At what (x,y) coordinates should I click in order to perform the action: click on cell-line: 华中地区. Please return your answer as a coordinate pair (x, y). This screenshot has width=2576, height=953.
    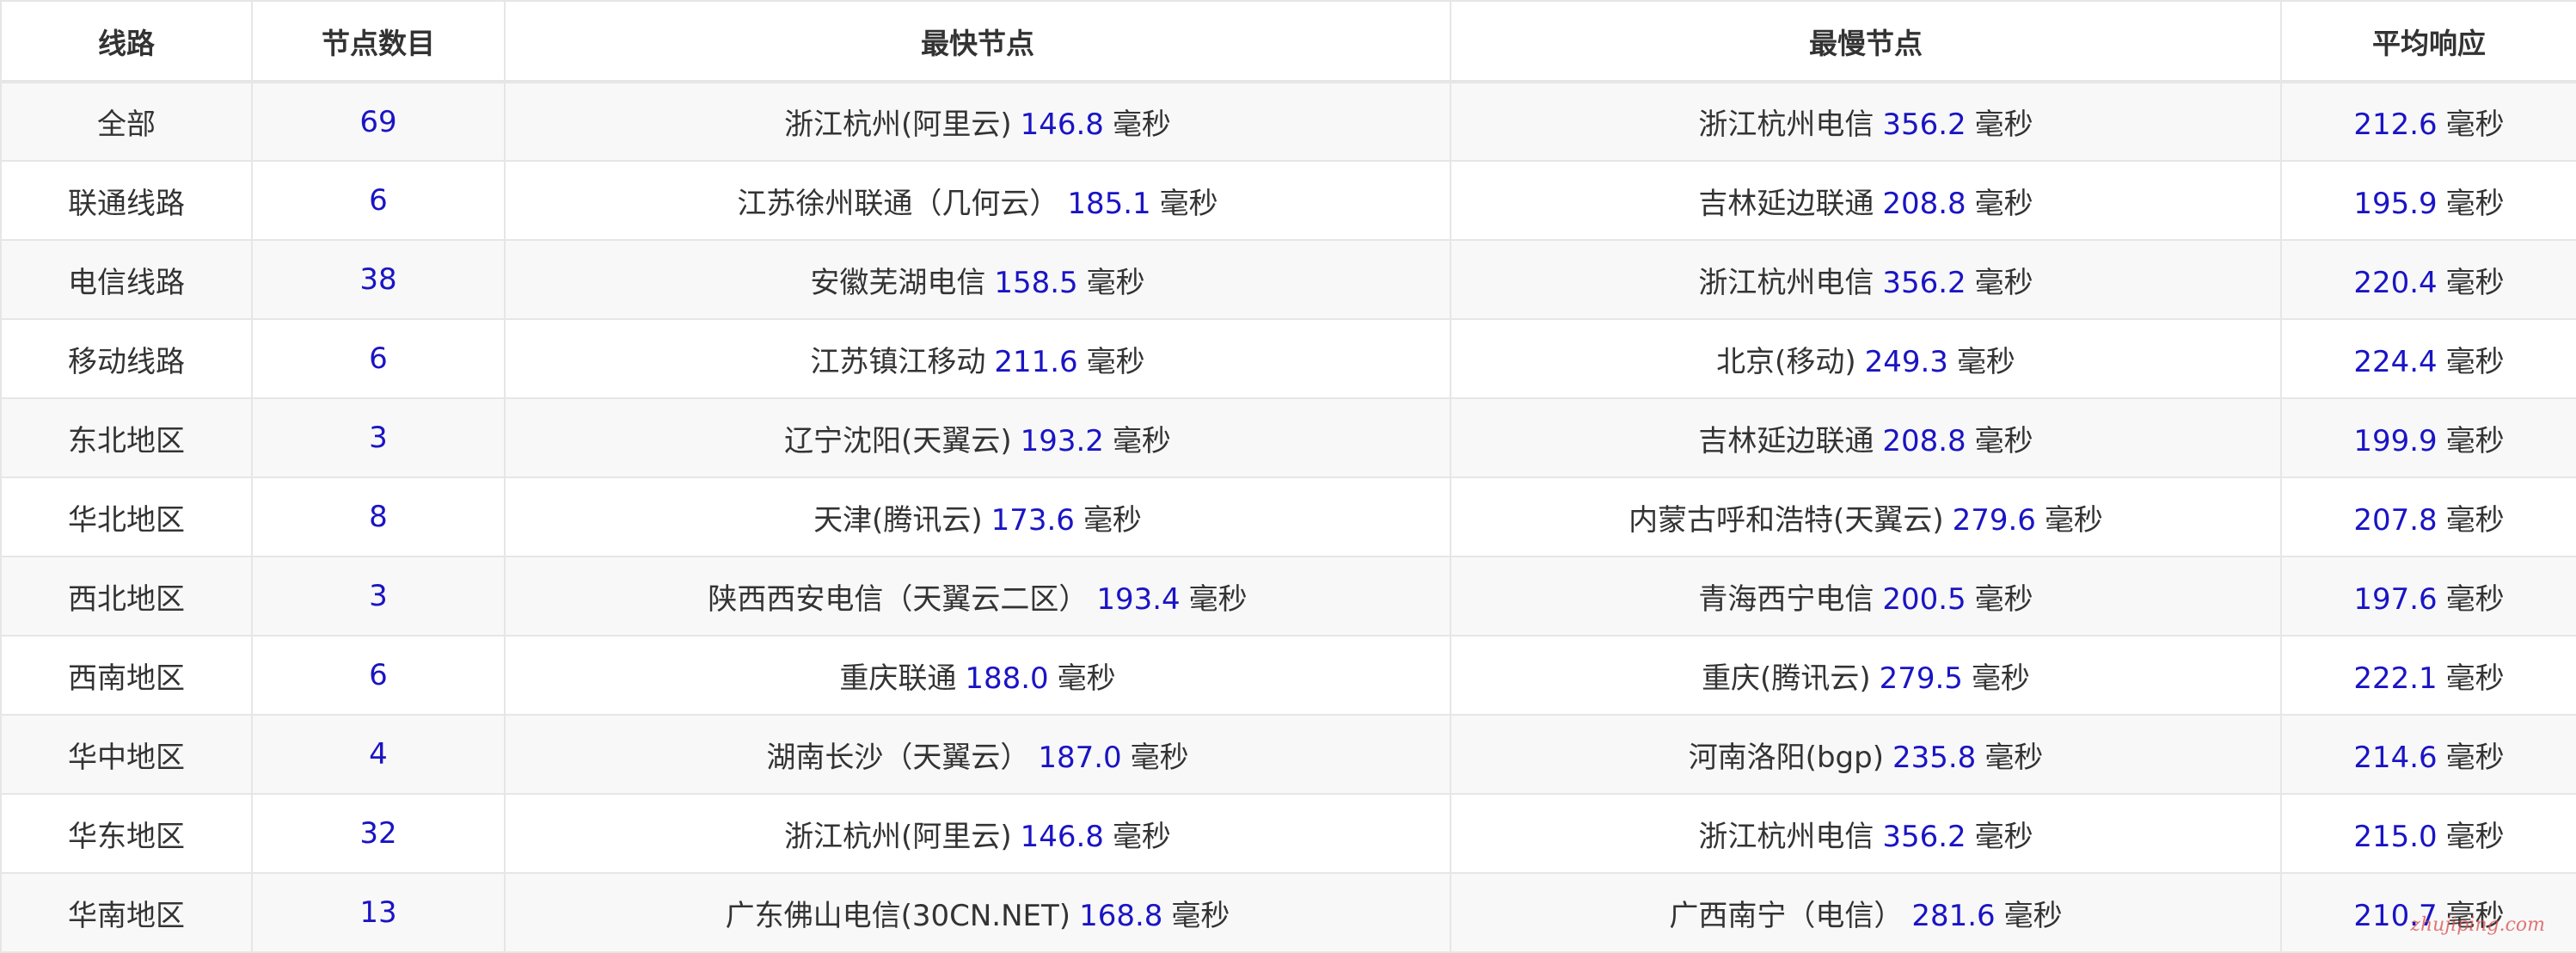
    Looking at the image, I should click on (126, 754).